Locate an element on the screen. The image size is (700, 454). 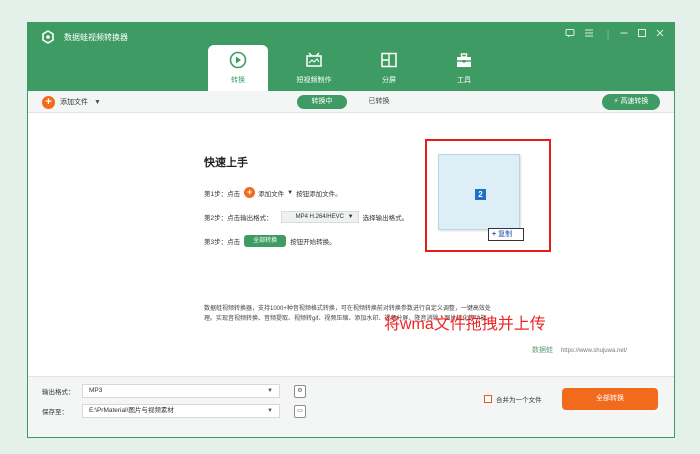
merge-option: 合并为一个文件 is located at coordinates (513, 399).